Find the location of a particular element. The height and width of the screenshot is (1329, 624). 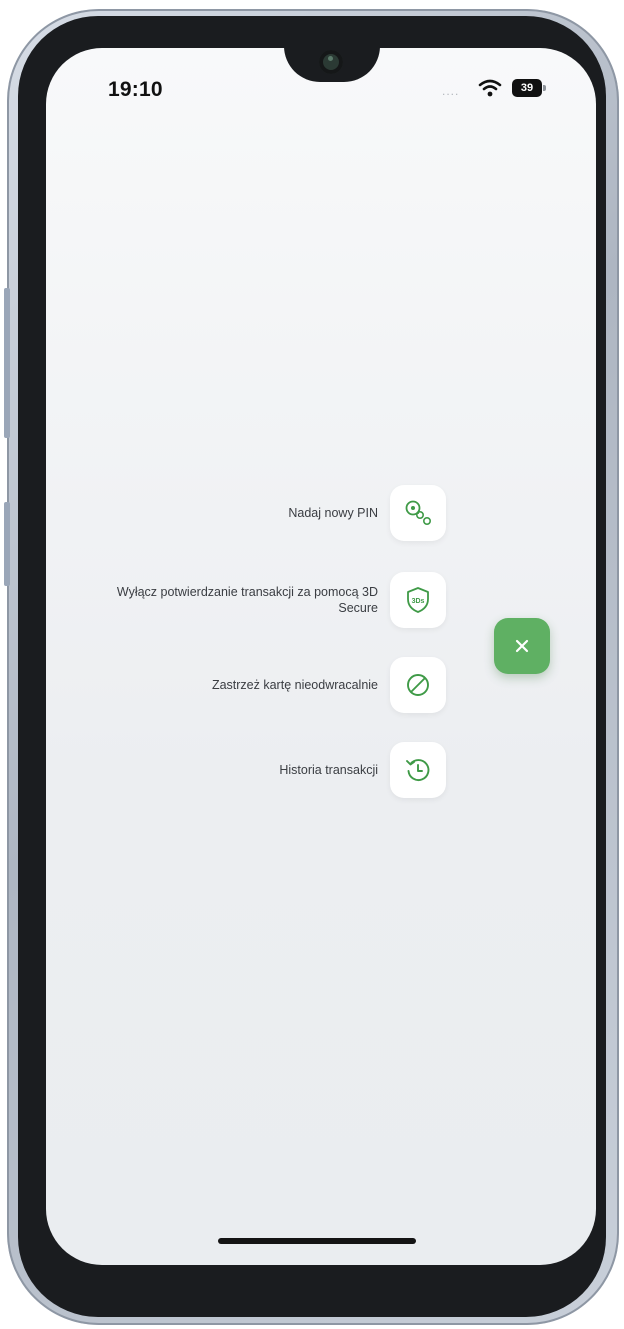

transaction-history-button is located at coordinates (418, 770).